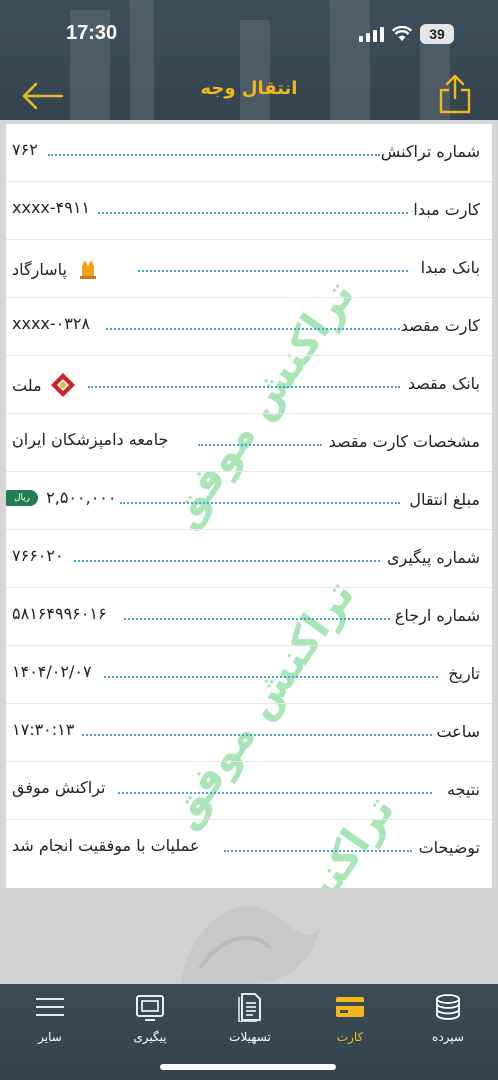  What do you see at coordinates (249, 153) in the screenshot?
I see `row-transaction-number: شماره تراکنش ۷۶۲` at bounding box center [249, 153].